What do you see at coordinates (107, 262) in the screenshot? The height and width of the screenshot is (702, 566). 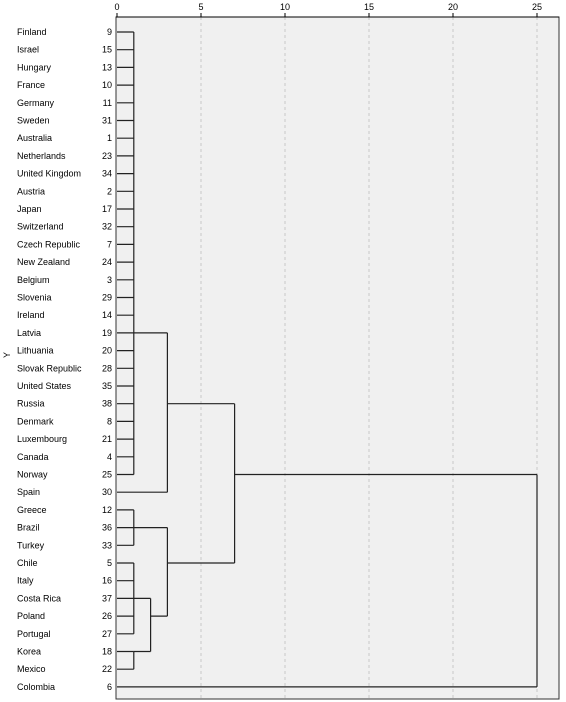 I see `leaf-id: 24` at bounding box center [107, 262].